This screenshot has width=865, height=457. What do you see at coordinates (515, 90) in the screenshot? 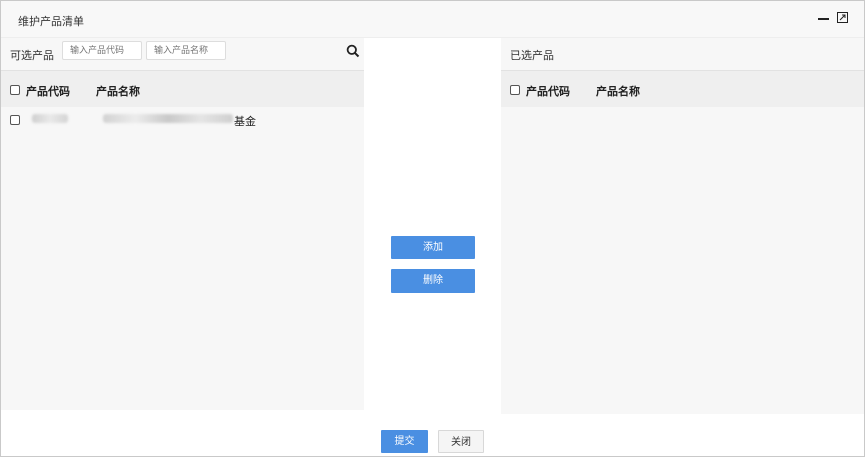
I see `select-all-selected-checkbox` at bounding box center [515, 90].